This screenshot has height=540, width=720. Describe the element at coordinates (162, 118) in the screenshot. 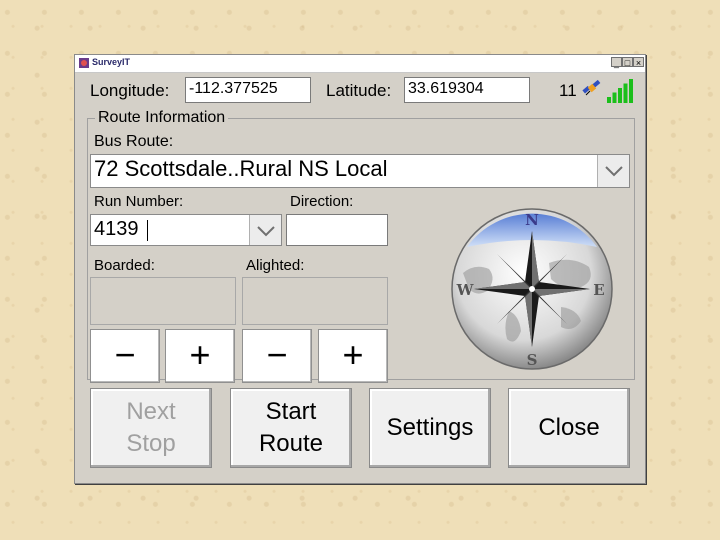

I see `route-information-label: Route Information` at that location.